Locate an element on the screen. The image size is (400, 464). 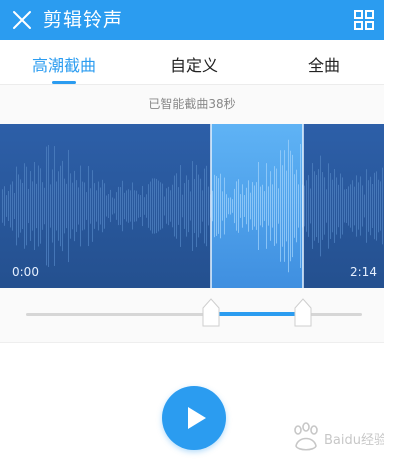
end-handle is located at coordinates (303, 313).